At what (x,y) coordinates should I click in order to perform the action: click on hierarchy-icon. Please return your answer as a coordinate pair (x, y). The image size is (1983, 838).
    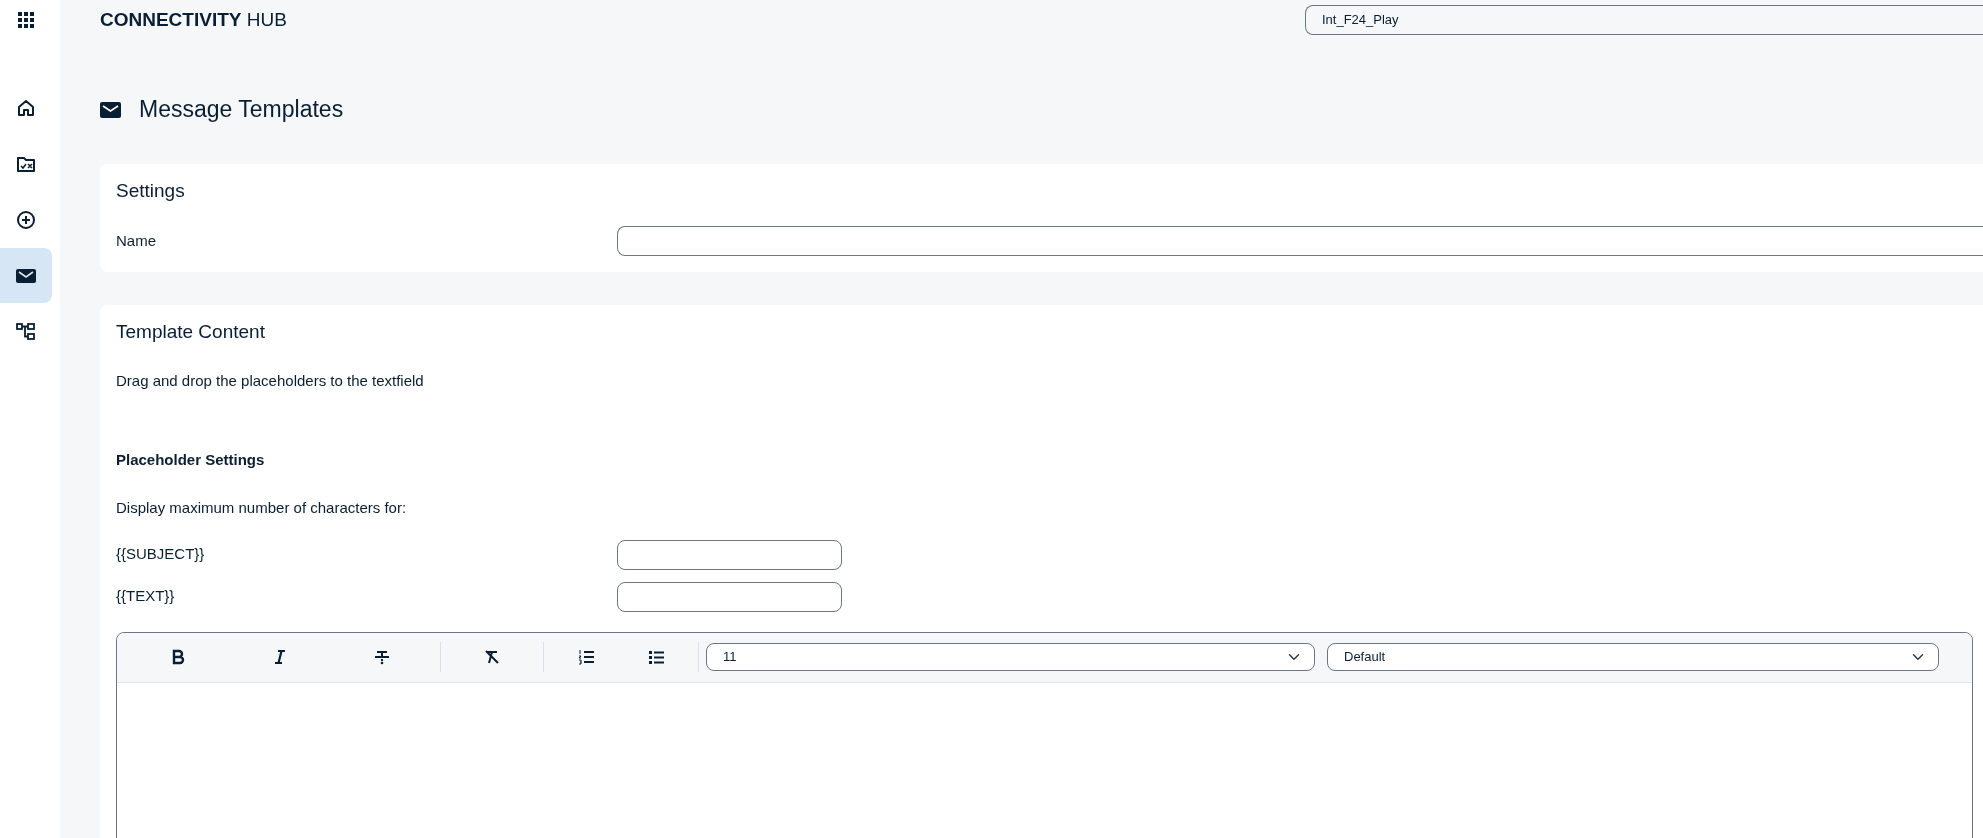
    Looking at the image, I should click on (26, 331).